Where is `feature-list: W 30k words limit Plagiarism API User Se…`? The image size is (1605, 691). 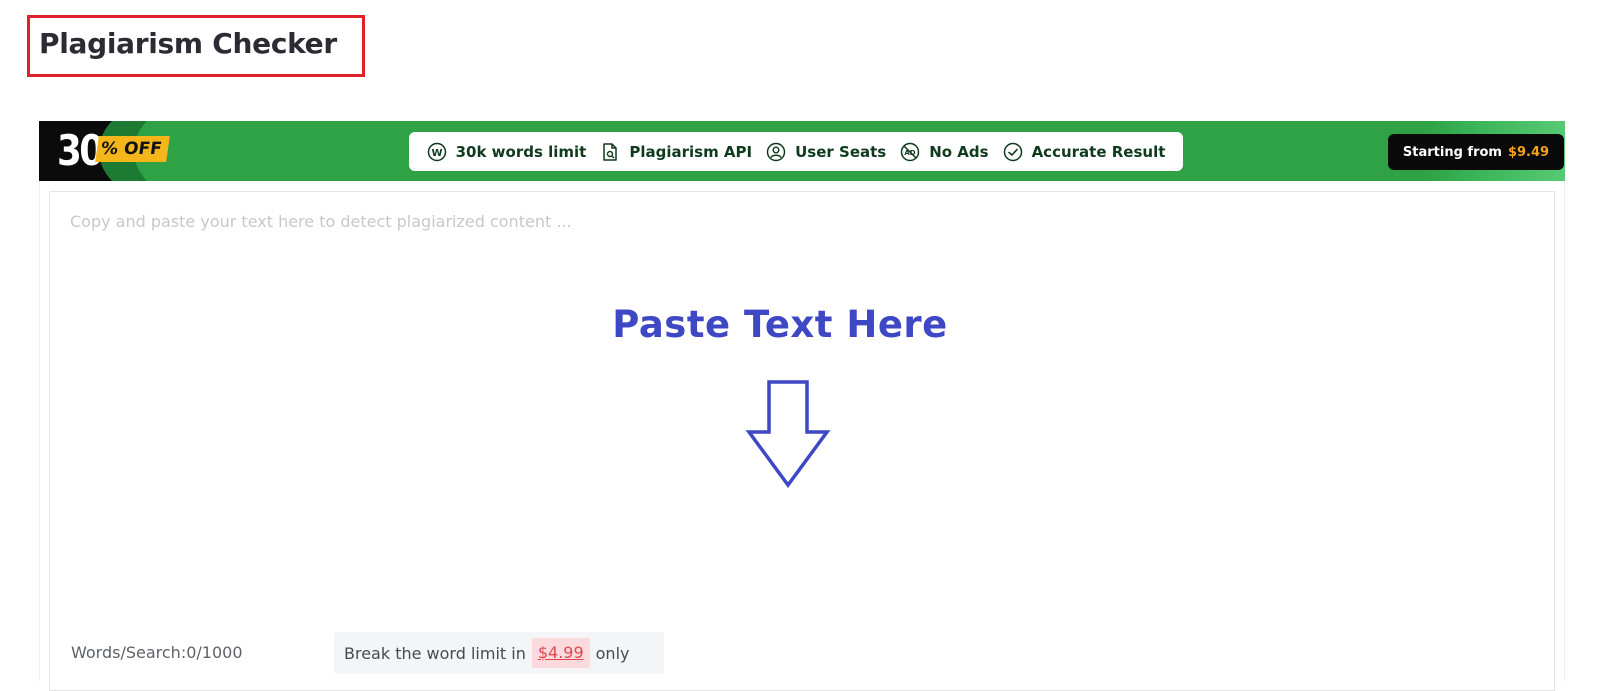
feature-list: W 30k words limit Plagiarism API User Se… is located at coordinates (796, 151).